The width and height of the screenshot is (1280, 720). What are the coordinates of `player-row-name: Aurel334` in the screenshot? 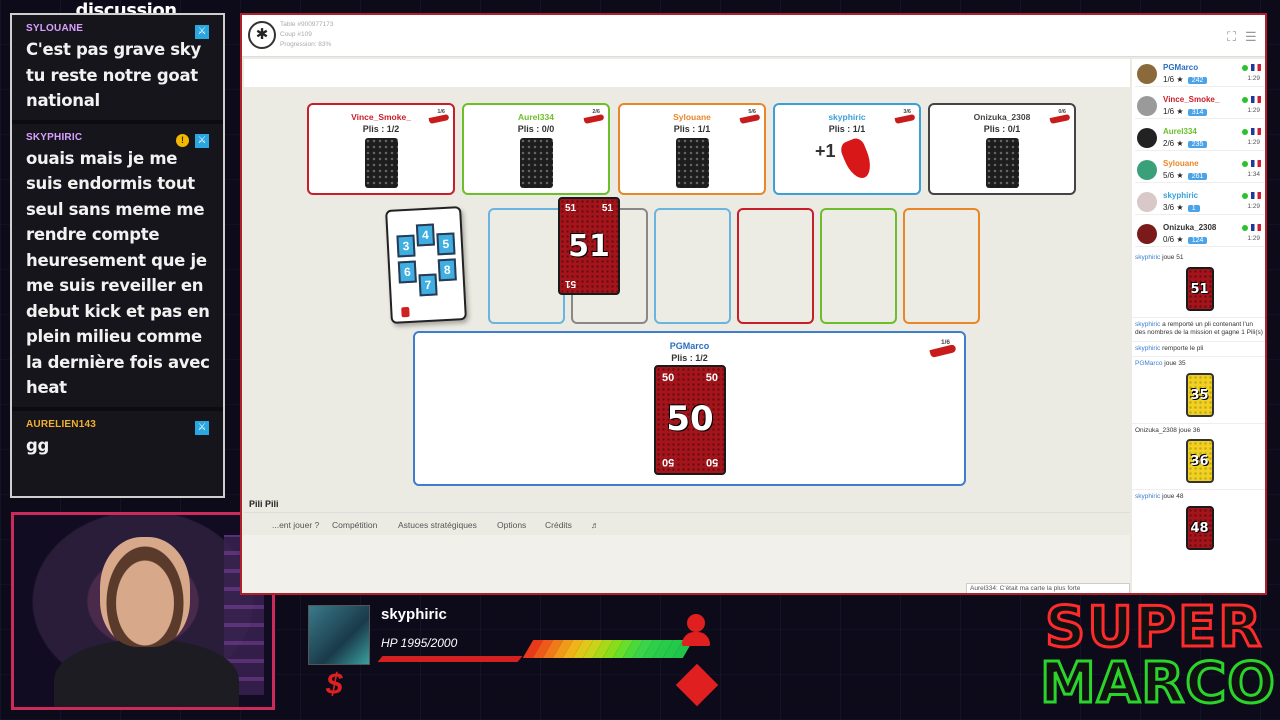 It's located at (1180, 131).